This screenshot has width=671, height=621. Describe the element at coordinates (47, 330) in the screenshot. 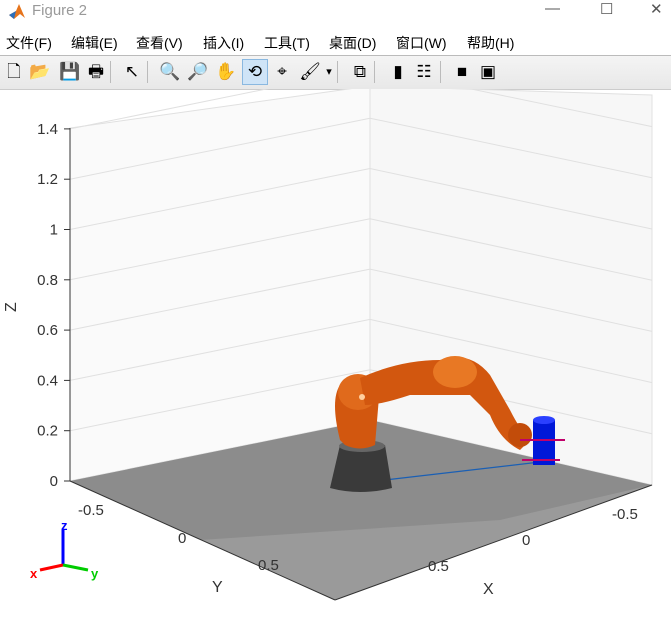

I see `z-tick-label: 0.6` at that location.